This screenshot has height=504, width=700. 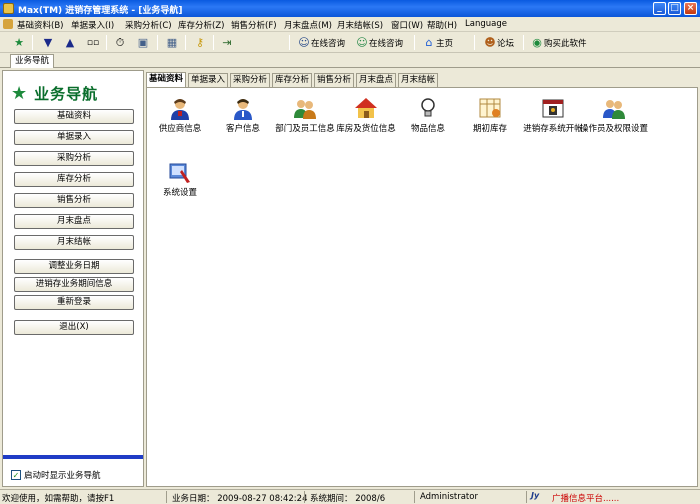 What do you see at coordinates (614, 115) in the screenshot?
I see `operator-permission-item: 操作员及权限设置` at bounding box center [614, 115].